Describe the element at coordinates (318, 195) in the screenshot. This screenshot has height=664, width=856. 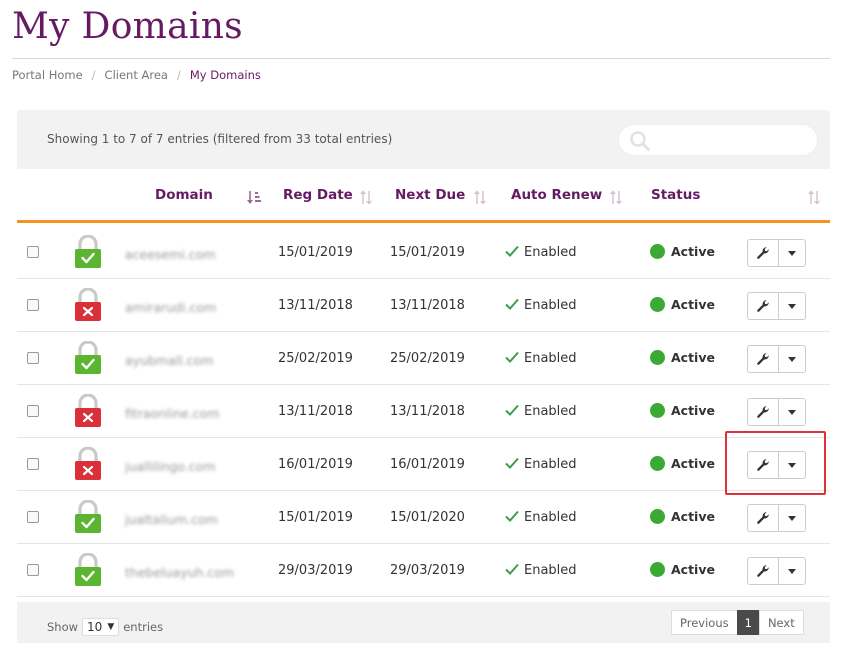
I see `column-reg-date: Reg Date` at that location.